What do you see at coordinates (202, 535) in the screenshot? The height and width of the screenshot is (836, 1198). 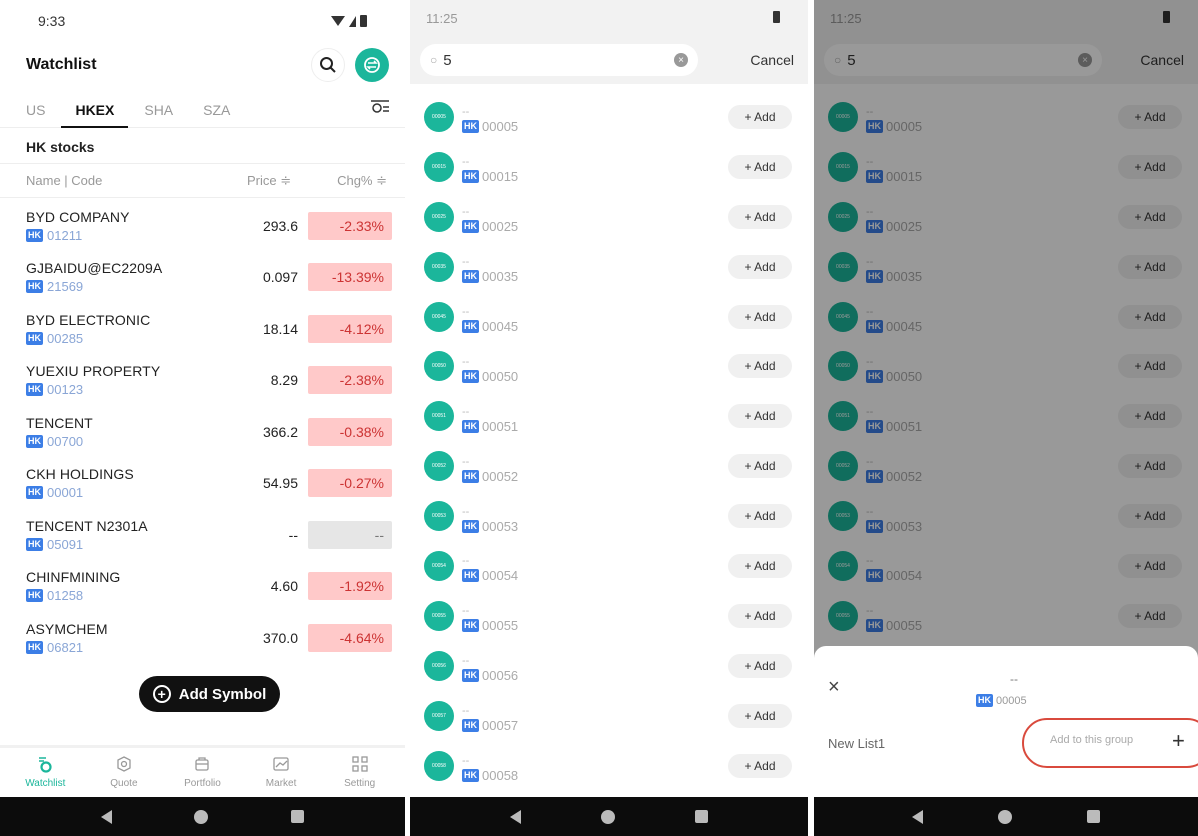 I see `stock-row: TENCENT N2301A HK 05091 -- --` at bounding box center [202, 535].